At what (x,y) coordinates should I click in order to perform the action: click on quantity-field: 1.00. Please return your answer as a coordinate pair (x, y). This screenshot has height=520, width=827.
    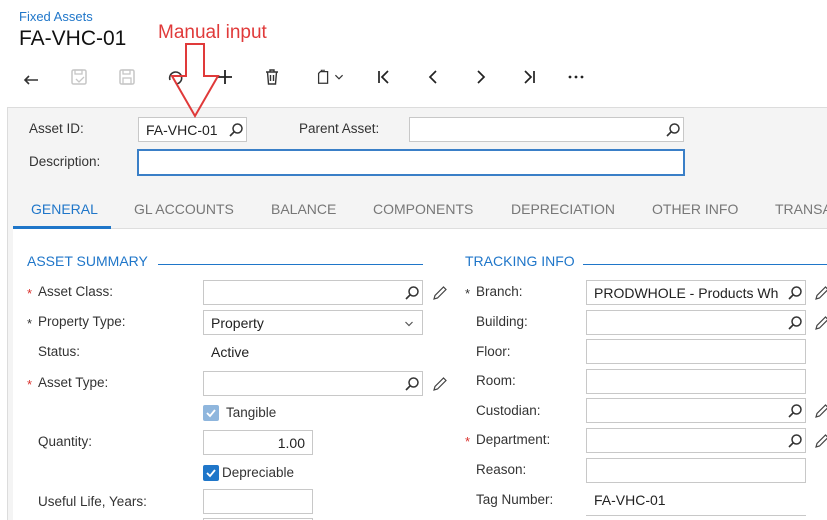
    Looking at the image, I should click on (258, 442).